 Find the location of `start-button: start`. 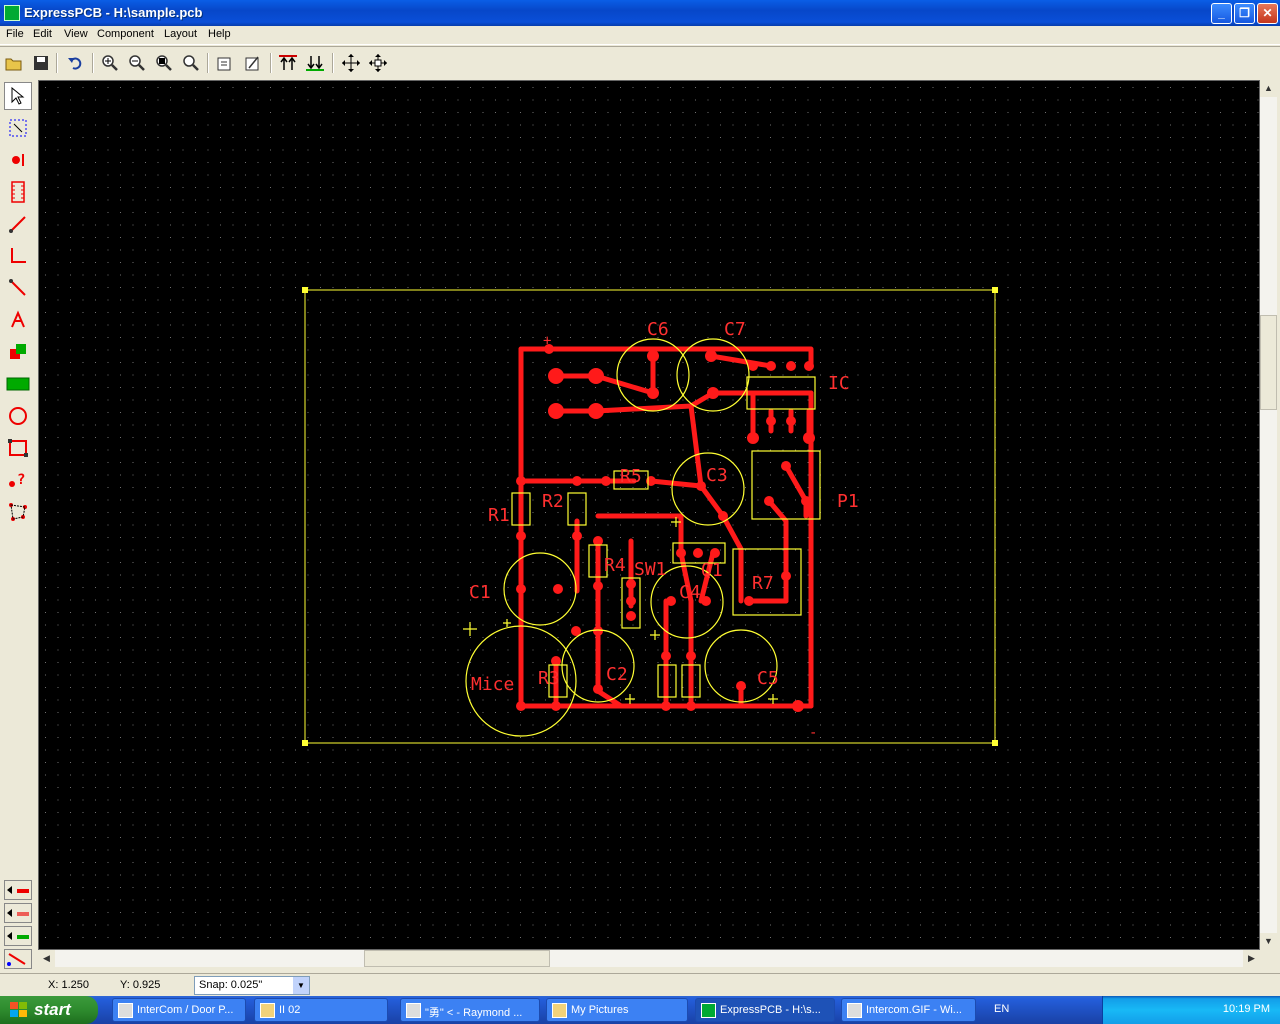

start-button: start is located at coordinates (49, 1010).